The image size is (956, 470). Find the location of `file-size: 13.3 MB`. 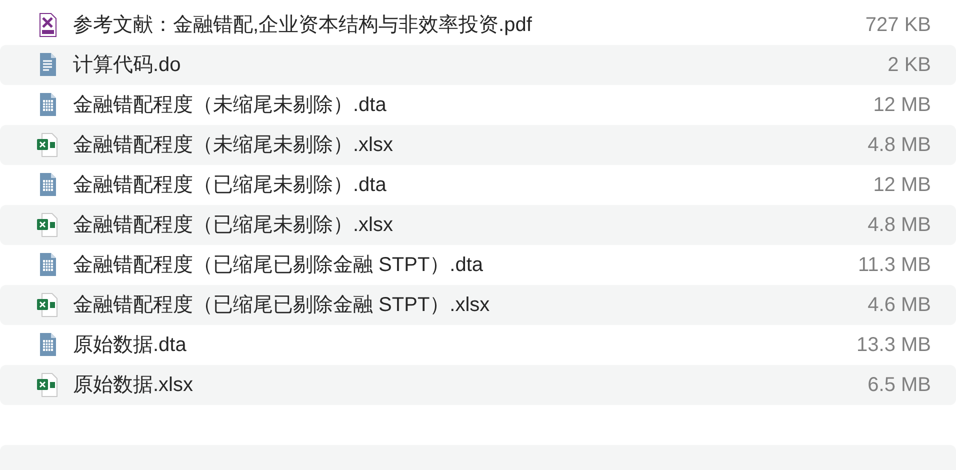

file-size: 13.3 MB is located at coordinates (893, 345).